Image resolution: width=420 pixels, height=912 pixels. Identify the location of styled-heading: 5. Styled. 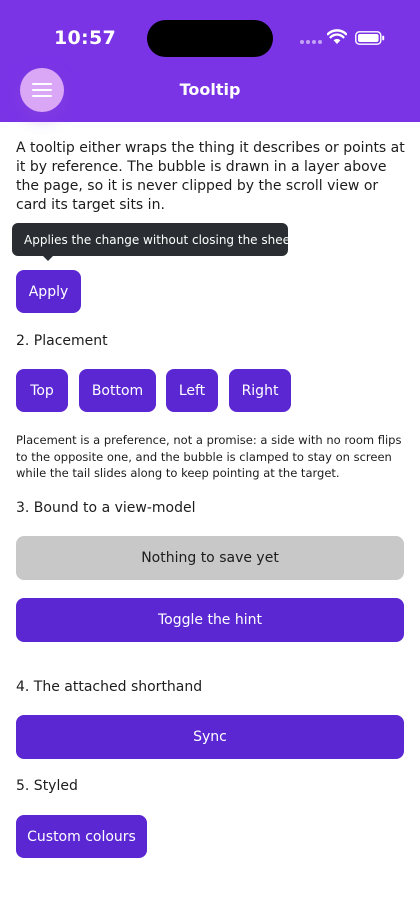
(47, 786).